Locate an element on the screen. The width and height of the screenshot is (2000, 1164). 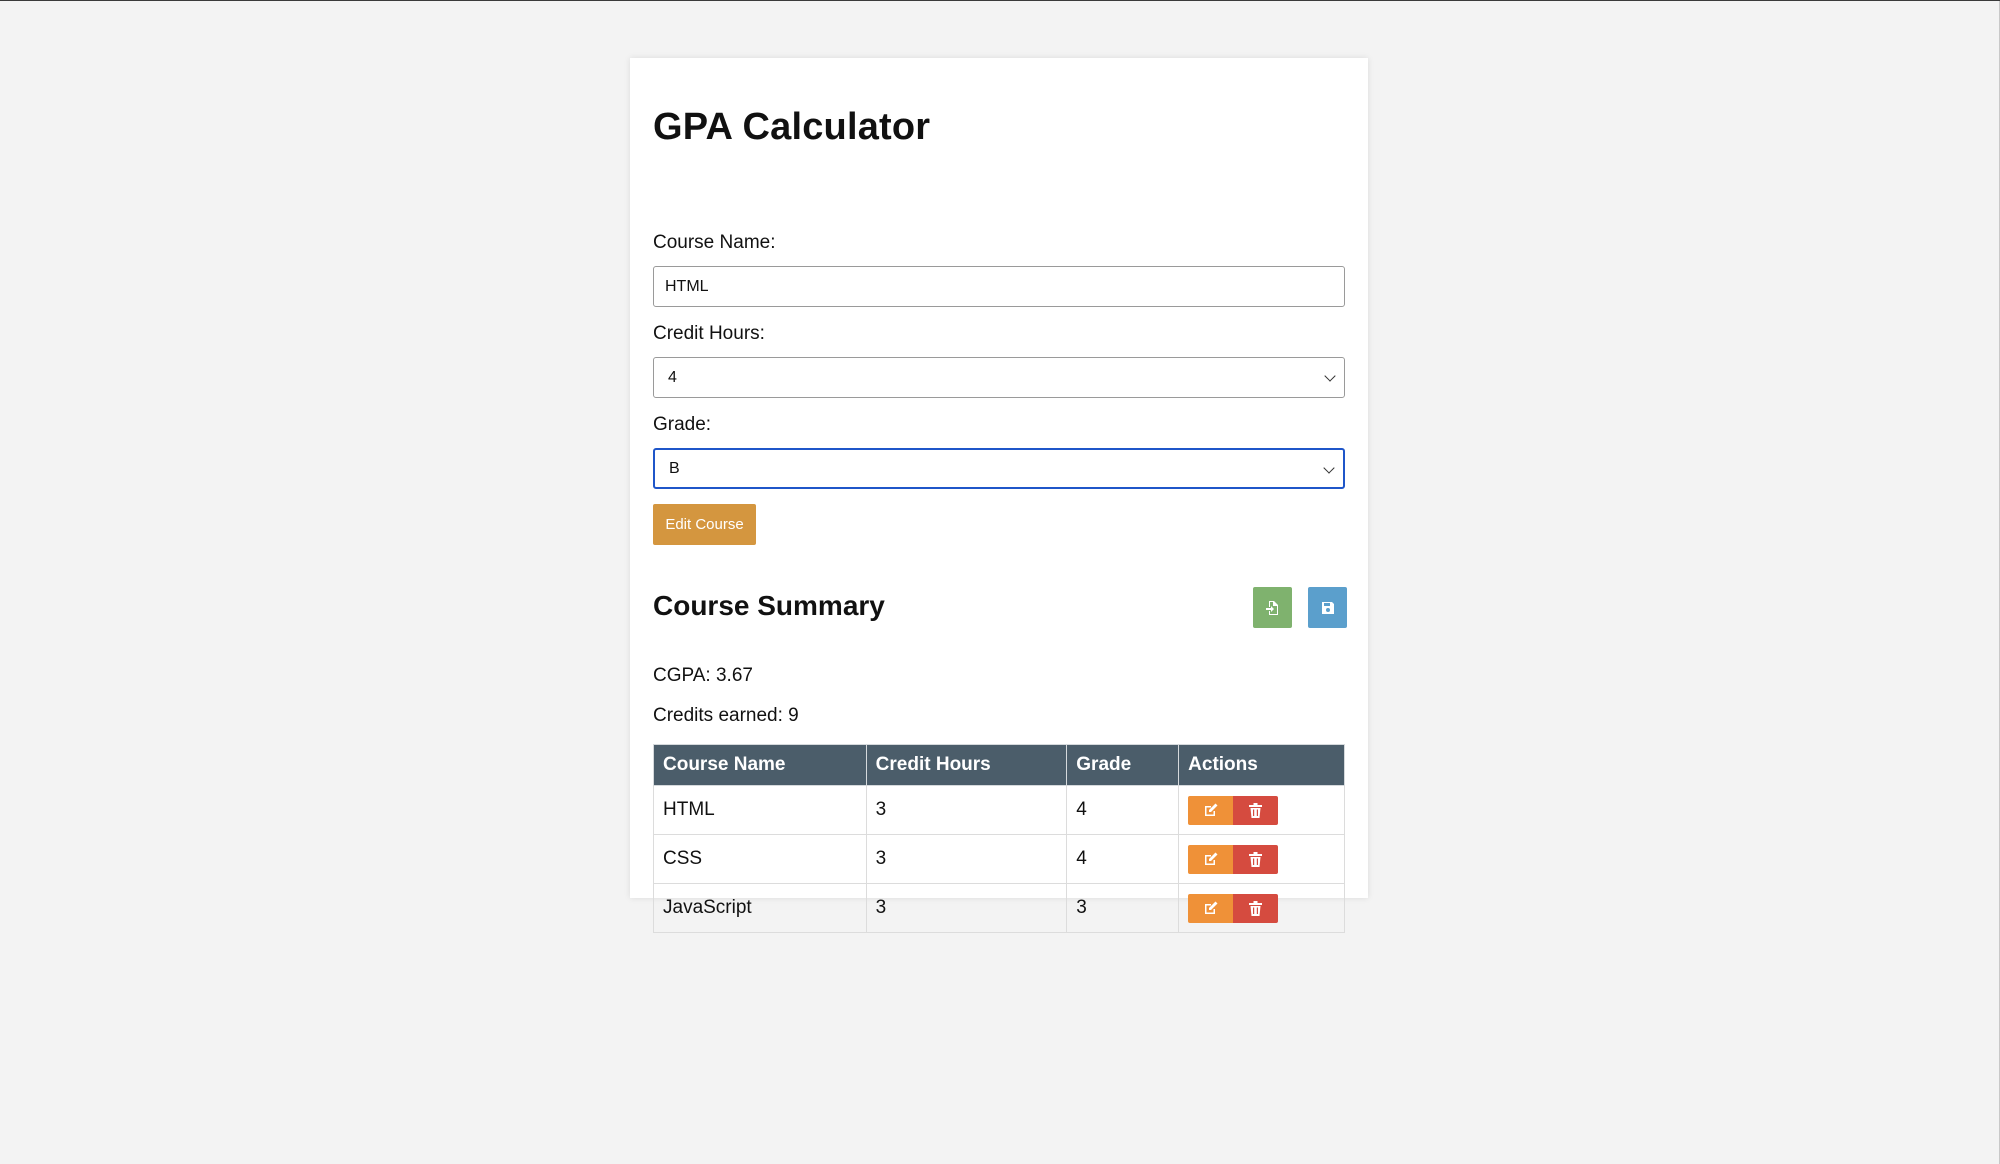
import-button is located at coordinates (1272, 607).